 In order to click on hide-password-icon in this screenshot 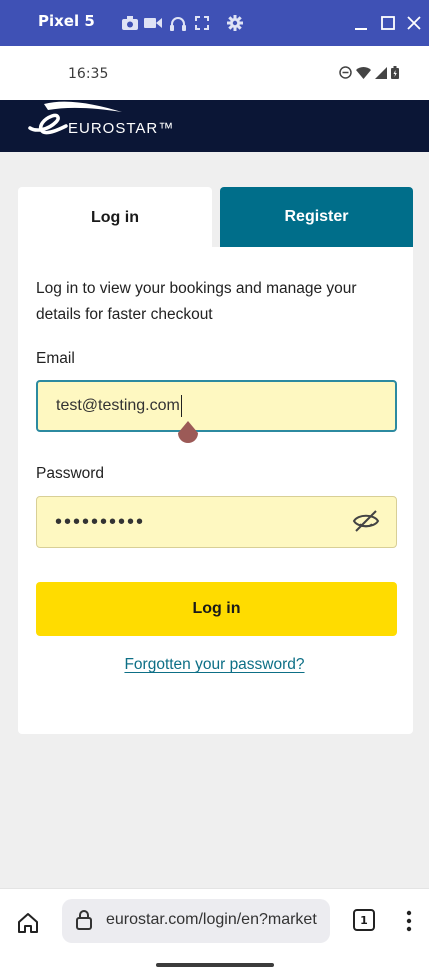, I will do `click(366, 521)`.